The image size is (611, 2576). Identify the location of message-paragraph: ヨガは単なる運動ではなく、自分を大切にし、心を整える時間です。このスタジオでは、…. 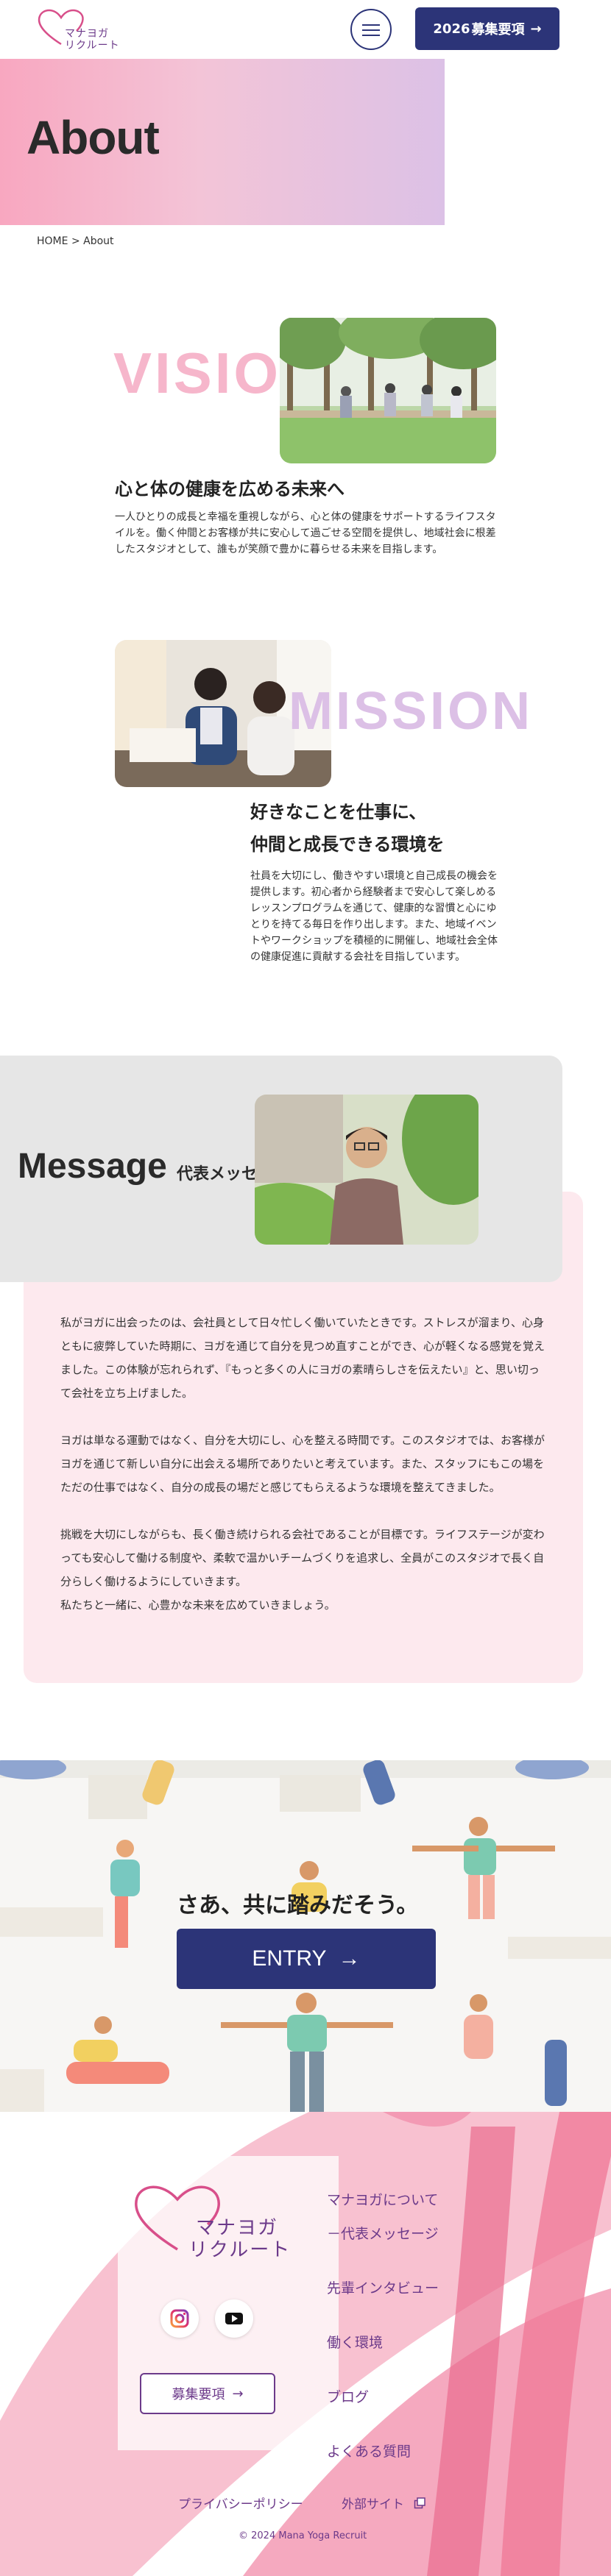
(302, 1464).